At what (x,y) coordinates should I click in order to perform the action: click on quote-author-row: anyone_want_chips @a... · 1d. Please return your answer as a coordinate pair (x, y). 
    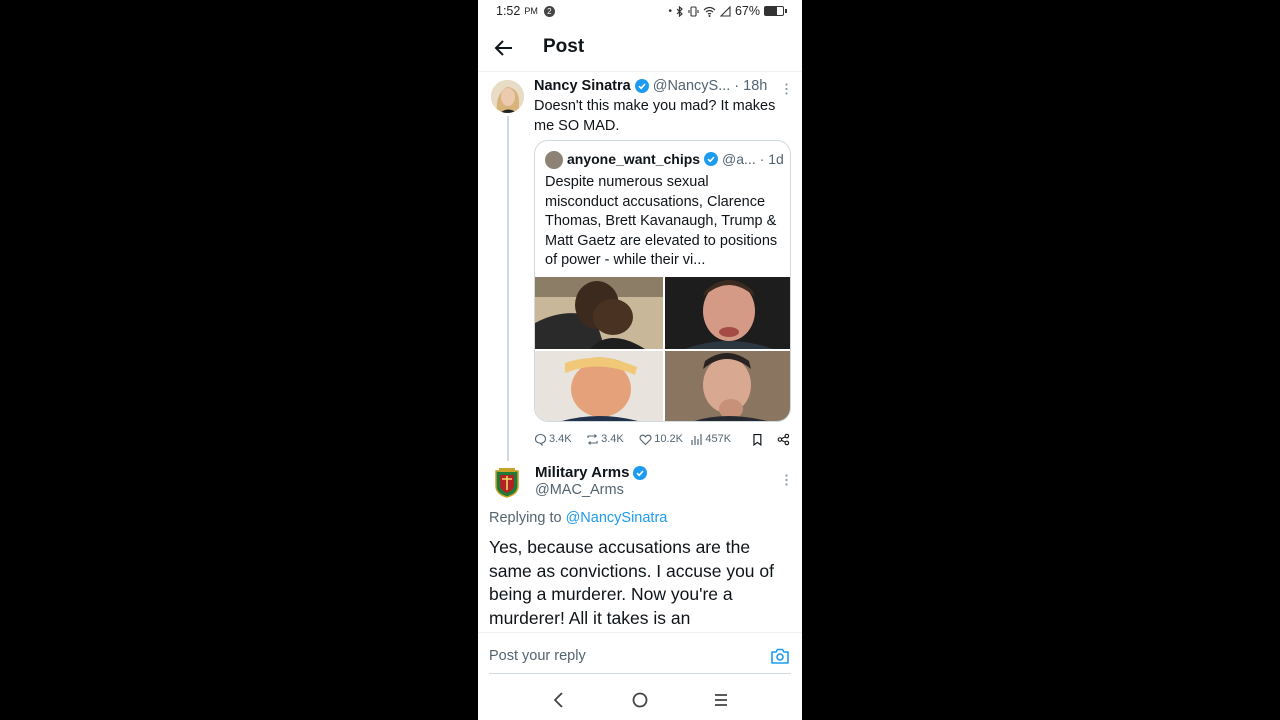
    Looking at the image, I should click on (675, 159).